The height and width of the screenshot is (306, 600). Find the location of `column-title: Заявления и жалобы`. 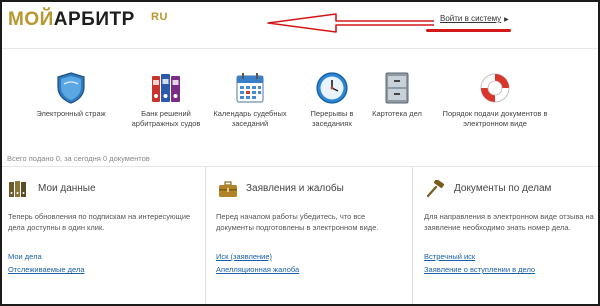

column-title: Заявления и жалобы is located at coordinates (295, 188).